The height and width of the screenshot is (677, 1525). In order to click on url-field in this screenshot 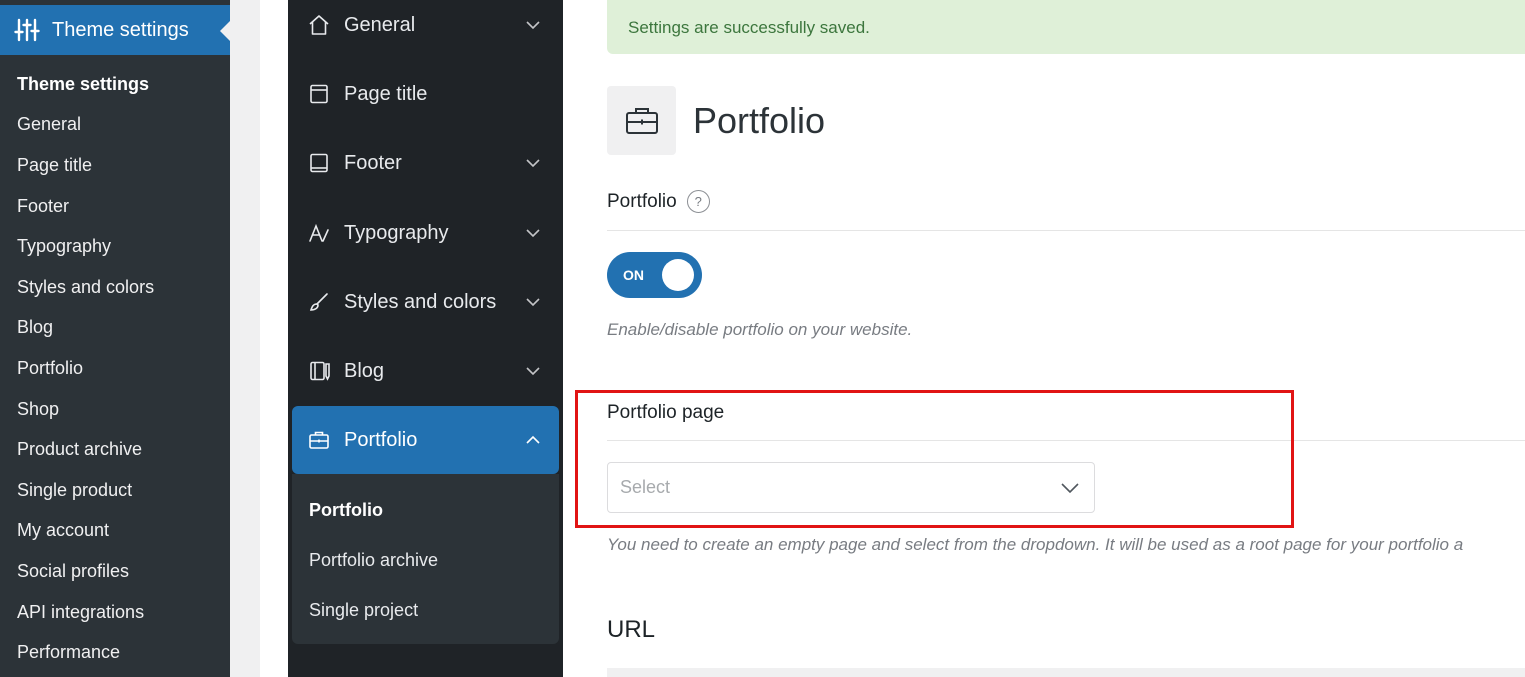, I will do `click(1066, 672)`.